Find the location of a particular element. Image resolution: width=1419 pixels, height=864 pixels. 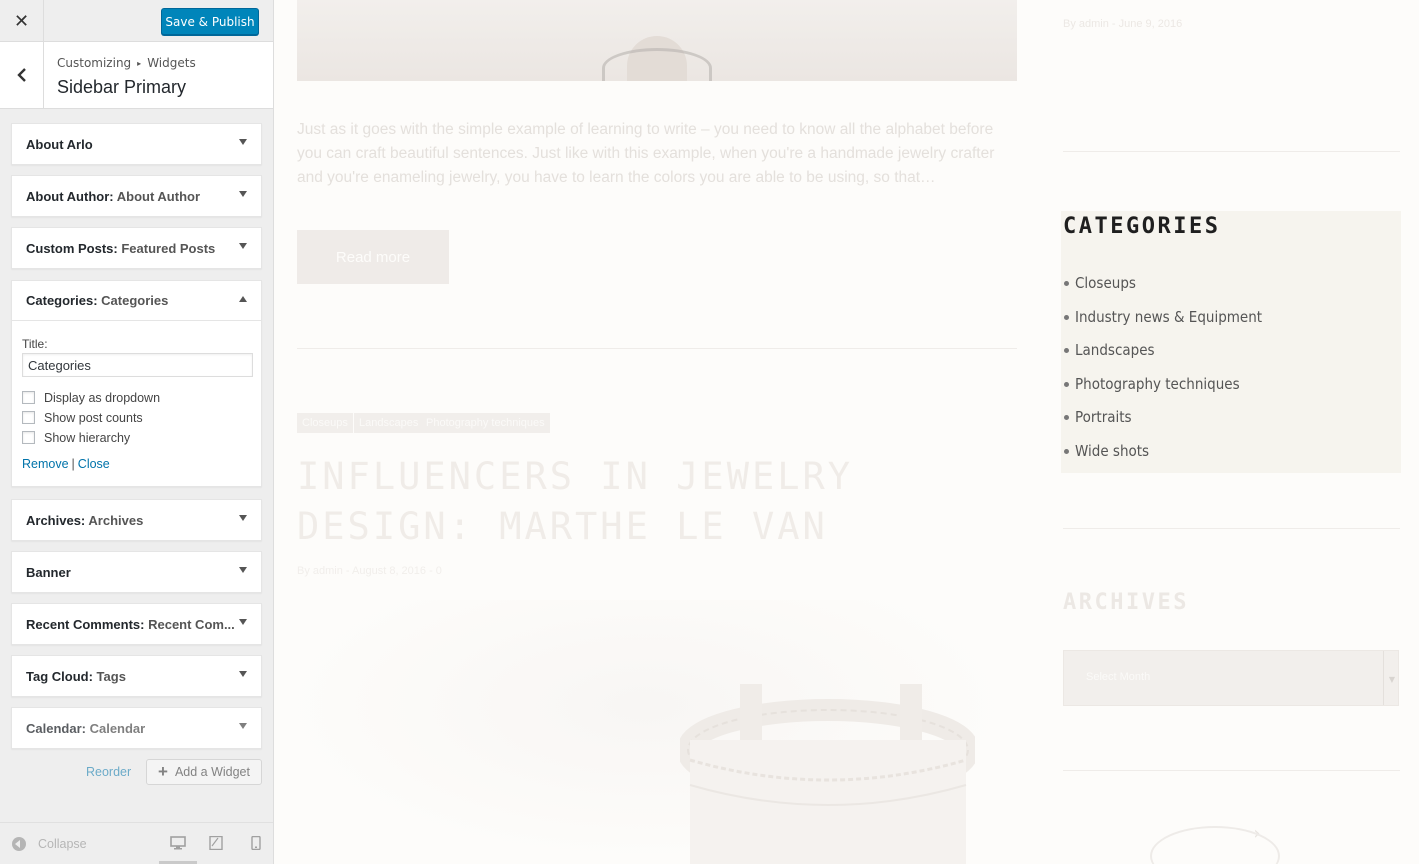

widget-about-arlo: About Arlo is located at coordinates (136, 144).